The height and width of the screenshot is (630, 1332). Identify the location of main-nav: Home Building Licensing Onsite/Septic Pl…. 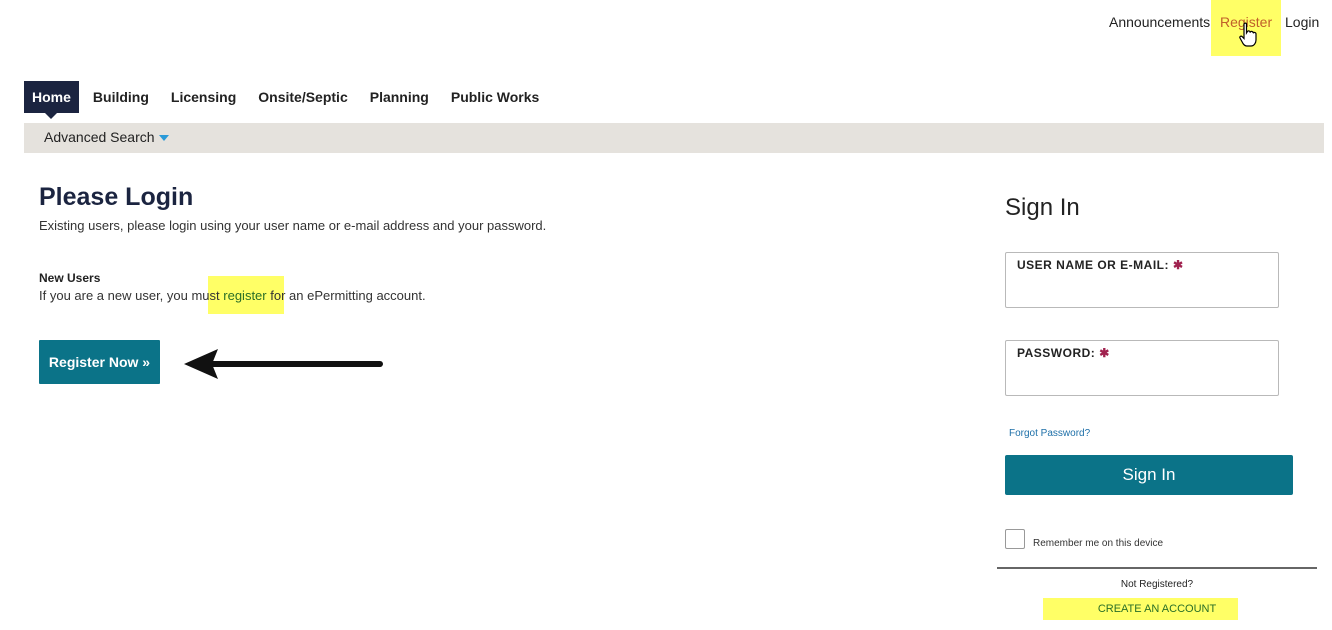
(288, 100).